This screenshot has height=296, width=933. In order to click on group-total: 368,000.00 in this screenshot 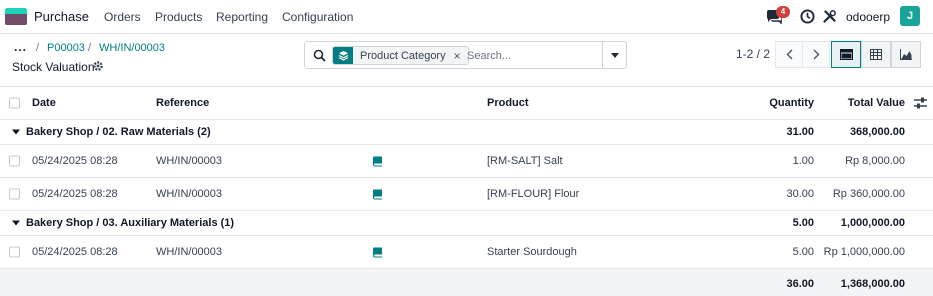, I will do `click(877, 132)`.